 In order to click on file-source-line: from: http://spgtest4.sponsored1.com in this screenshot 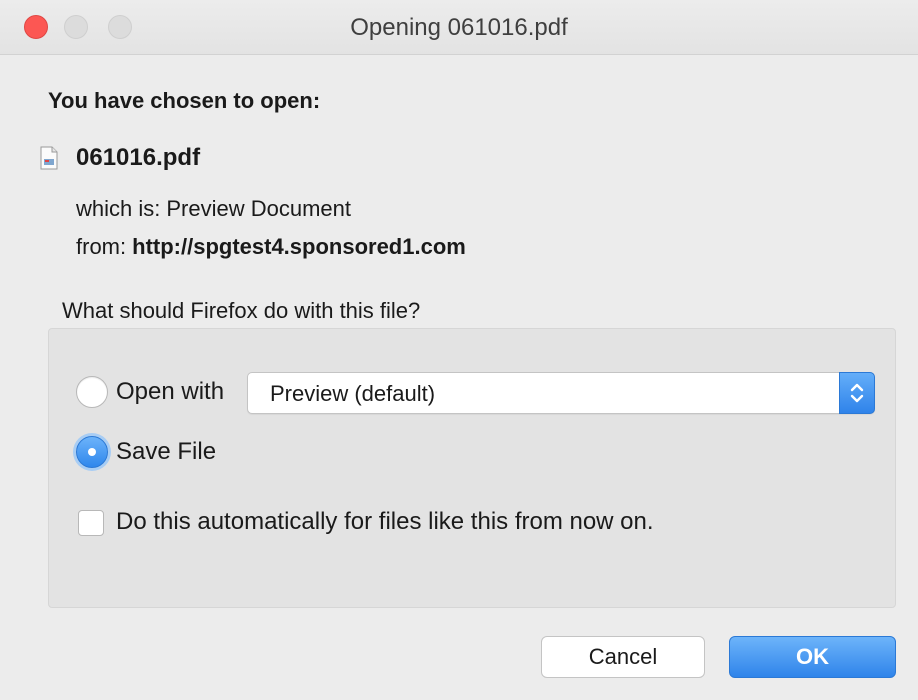, I will do `click(271, 247)`.